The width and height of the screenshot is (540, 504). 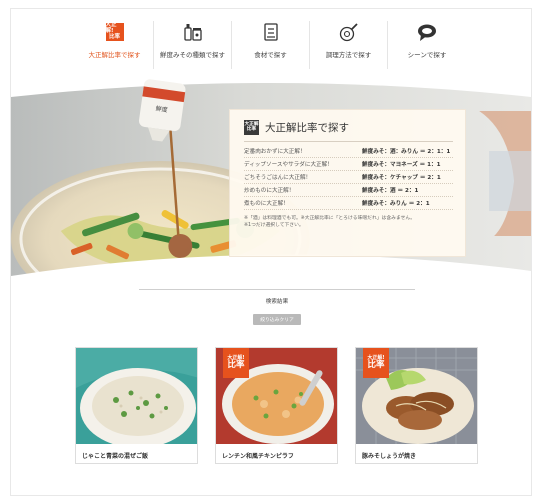 I want to click on nav-item-label: 食材で探す, so click(x=270, y=55).